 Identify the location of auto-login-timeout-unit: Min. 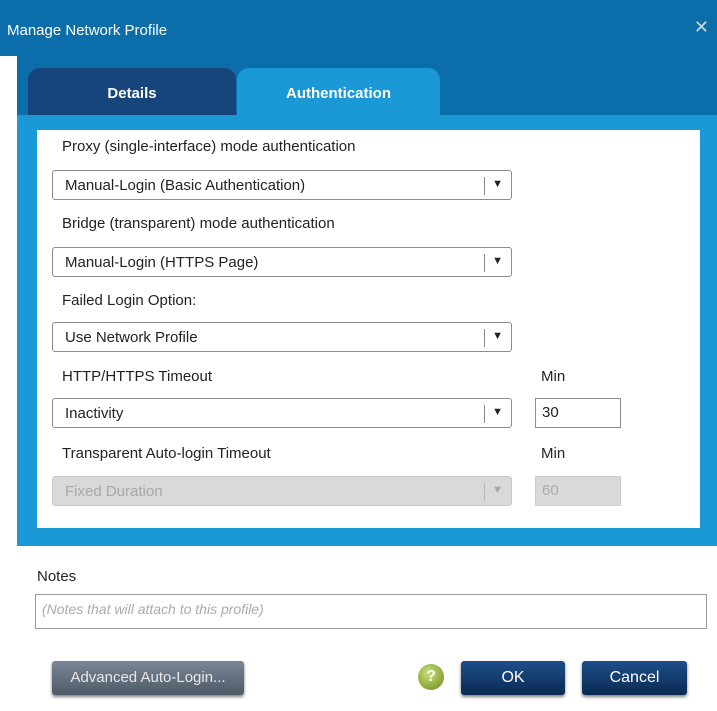
(553, 453).